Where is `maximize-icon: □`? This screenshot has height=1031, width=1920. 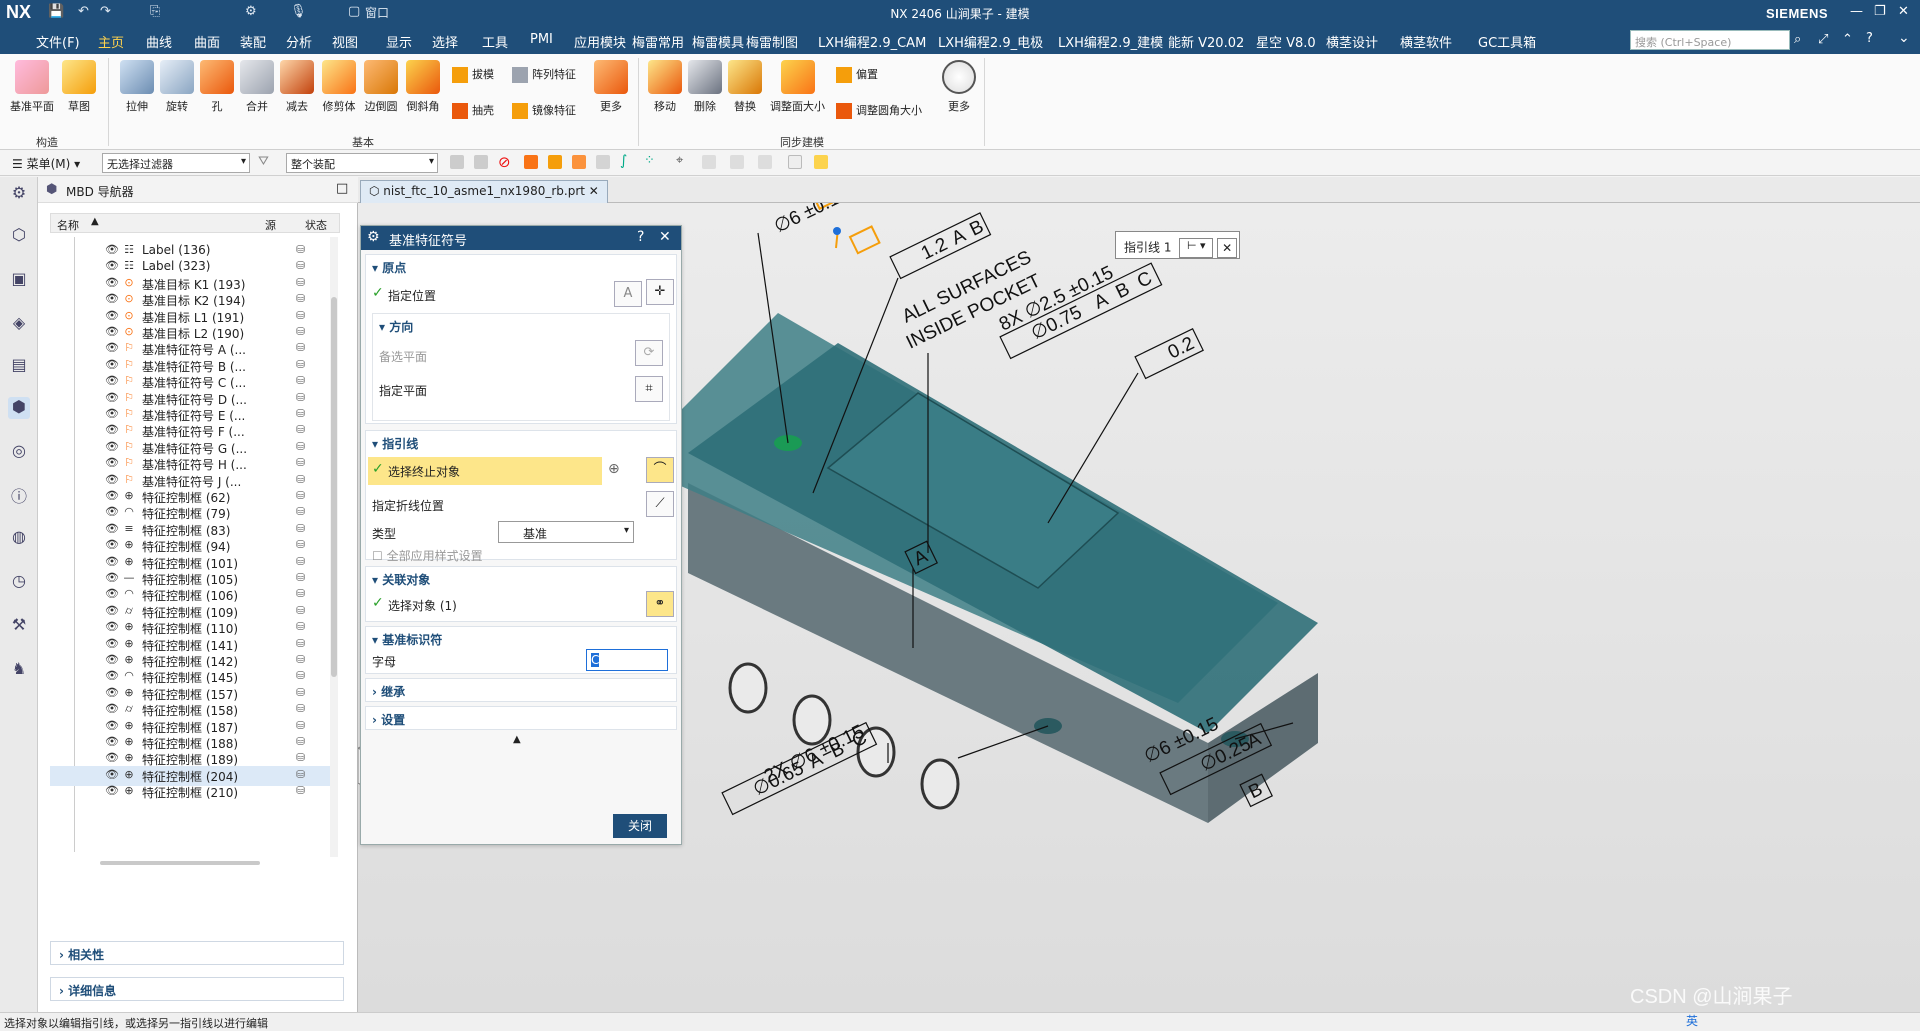
maximize-icon: □ is located at coordinates (342, 188).